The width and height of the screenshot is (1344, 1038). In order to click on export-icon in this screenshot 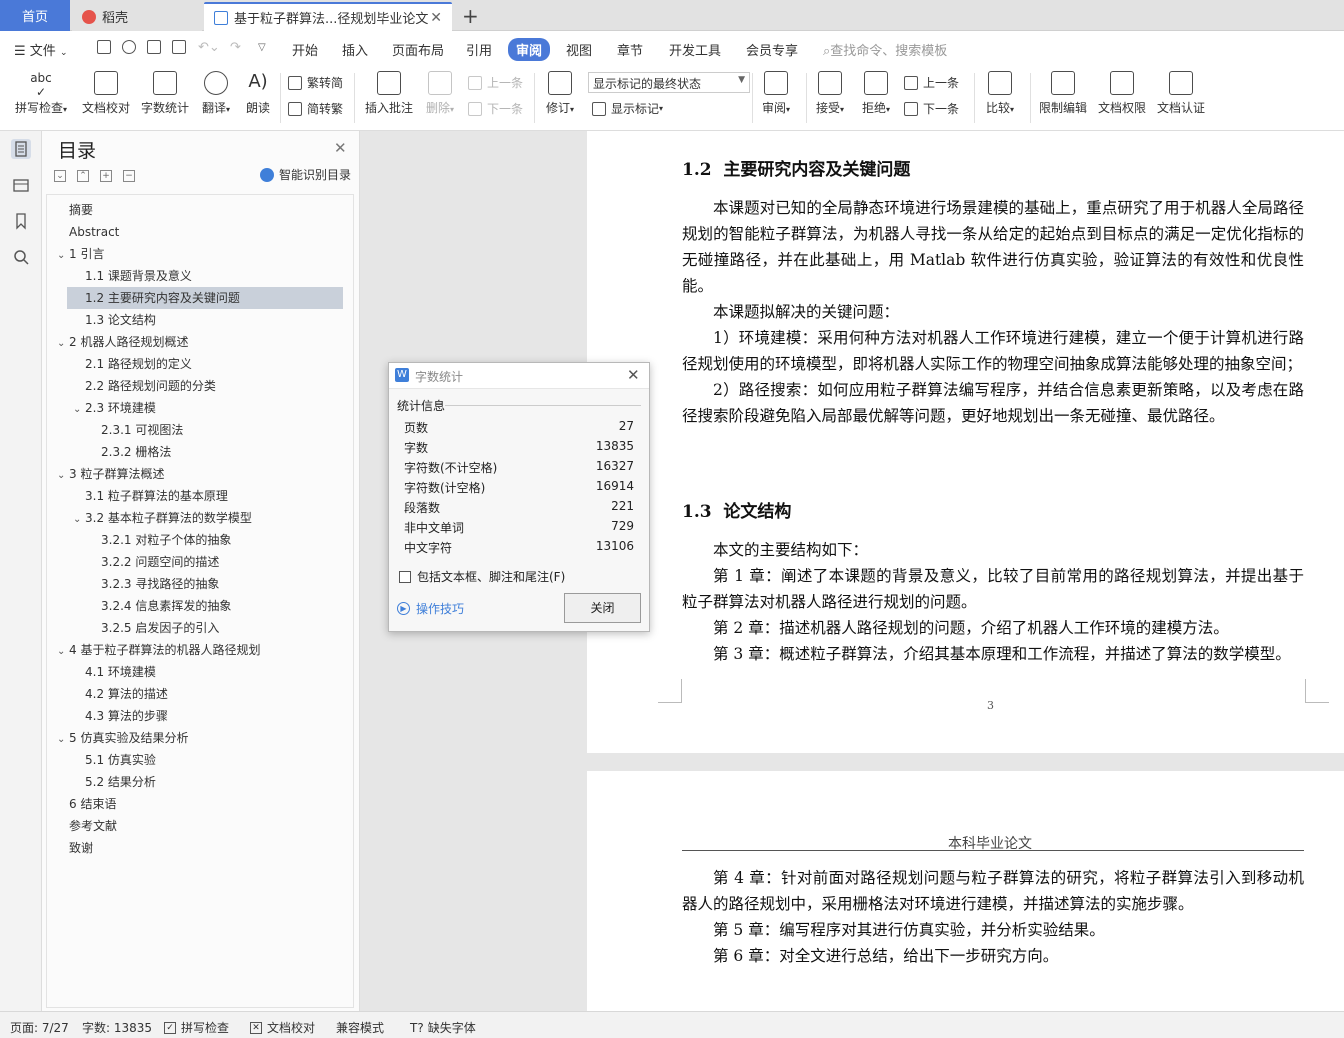, I will do `click(129, 47)`.